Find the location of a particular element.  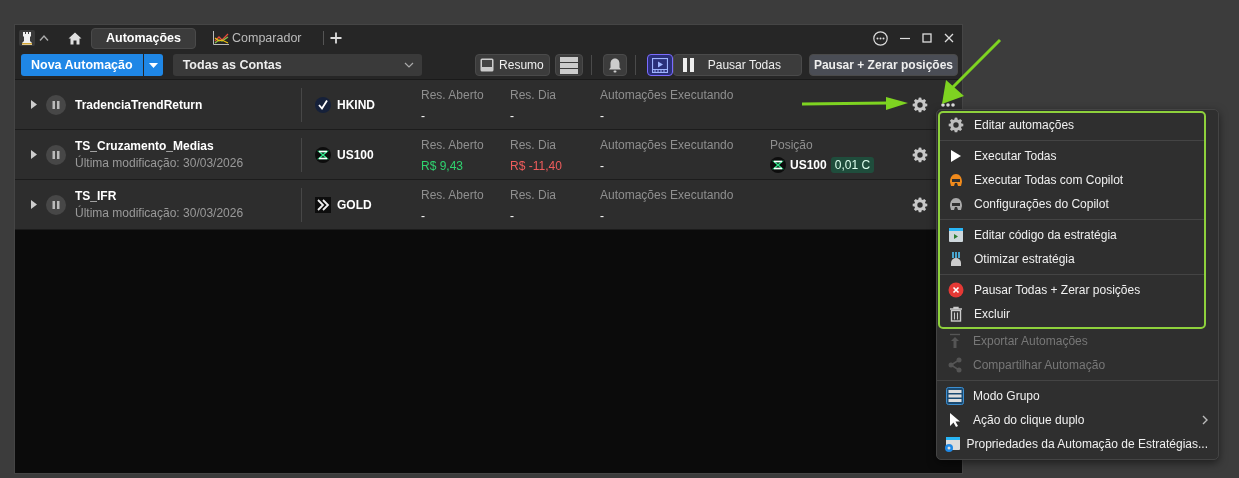

metric-value: R$ 9,43 is located at coordinates (442, 165).